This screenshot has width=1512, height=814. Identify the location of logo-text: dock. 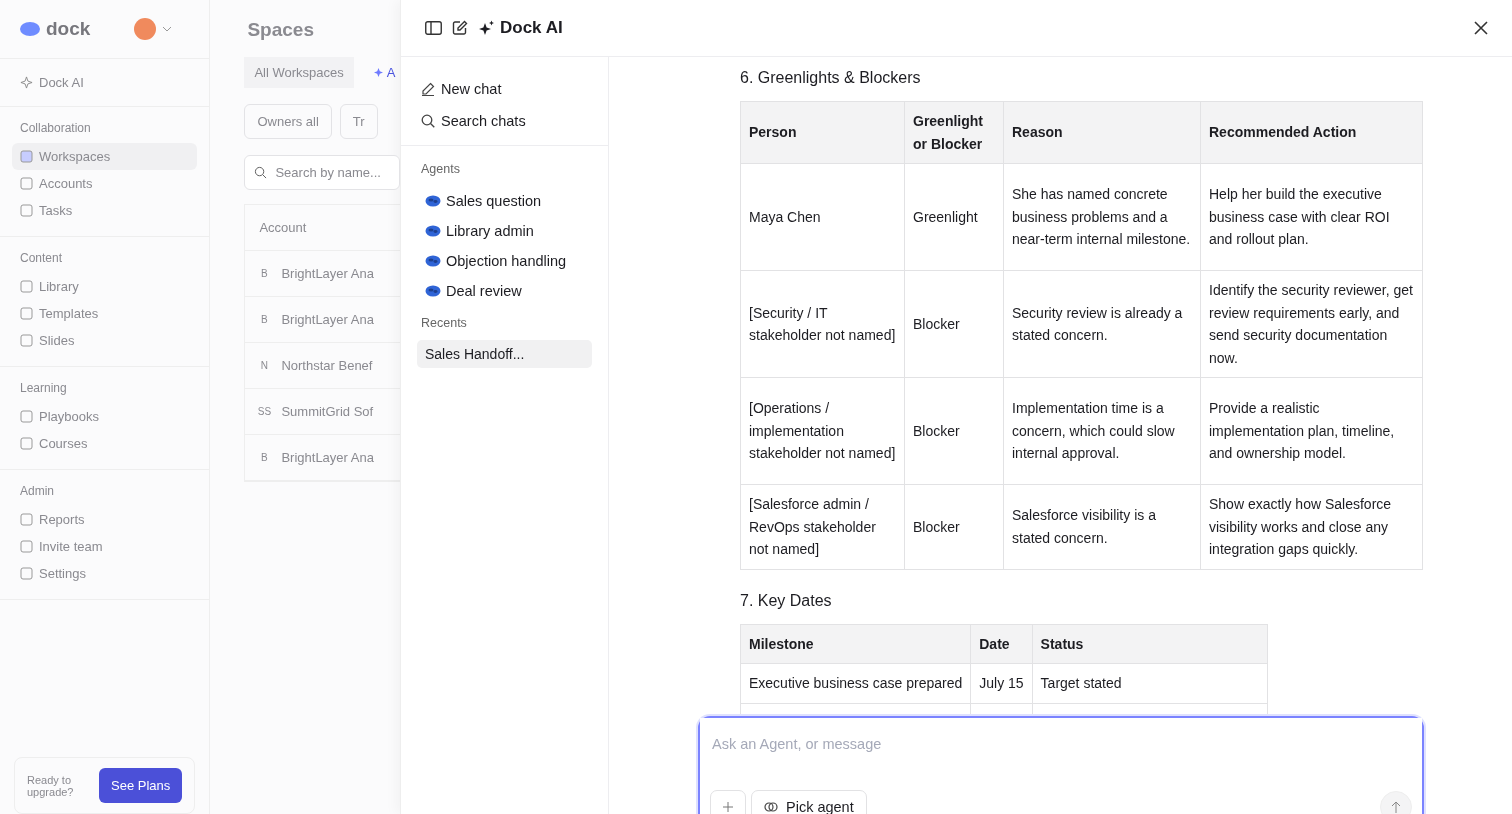
(68, 29).